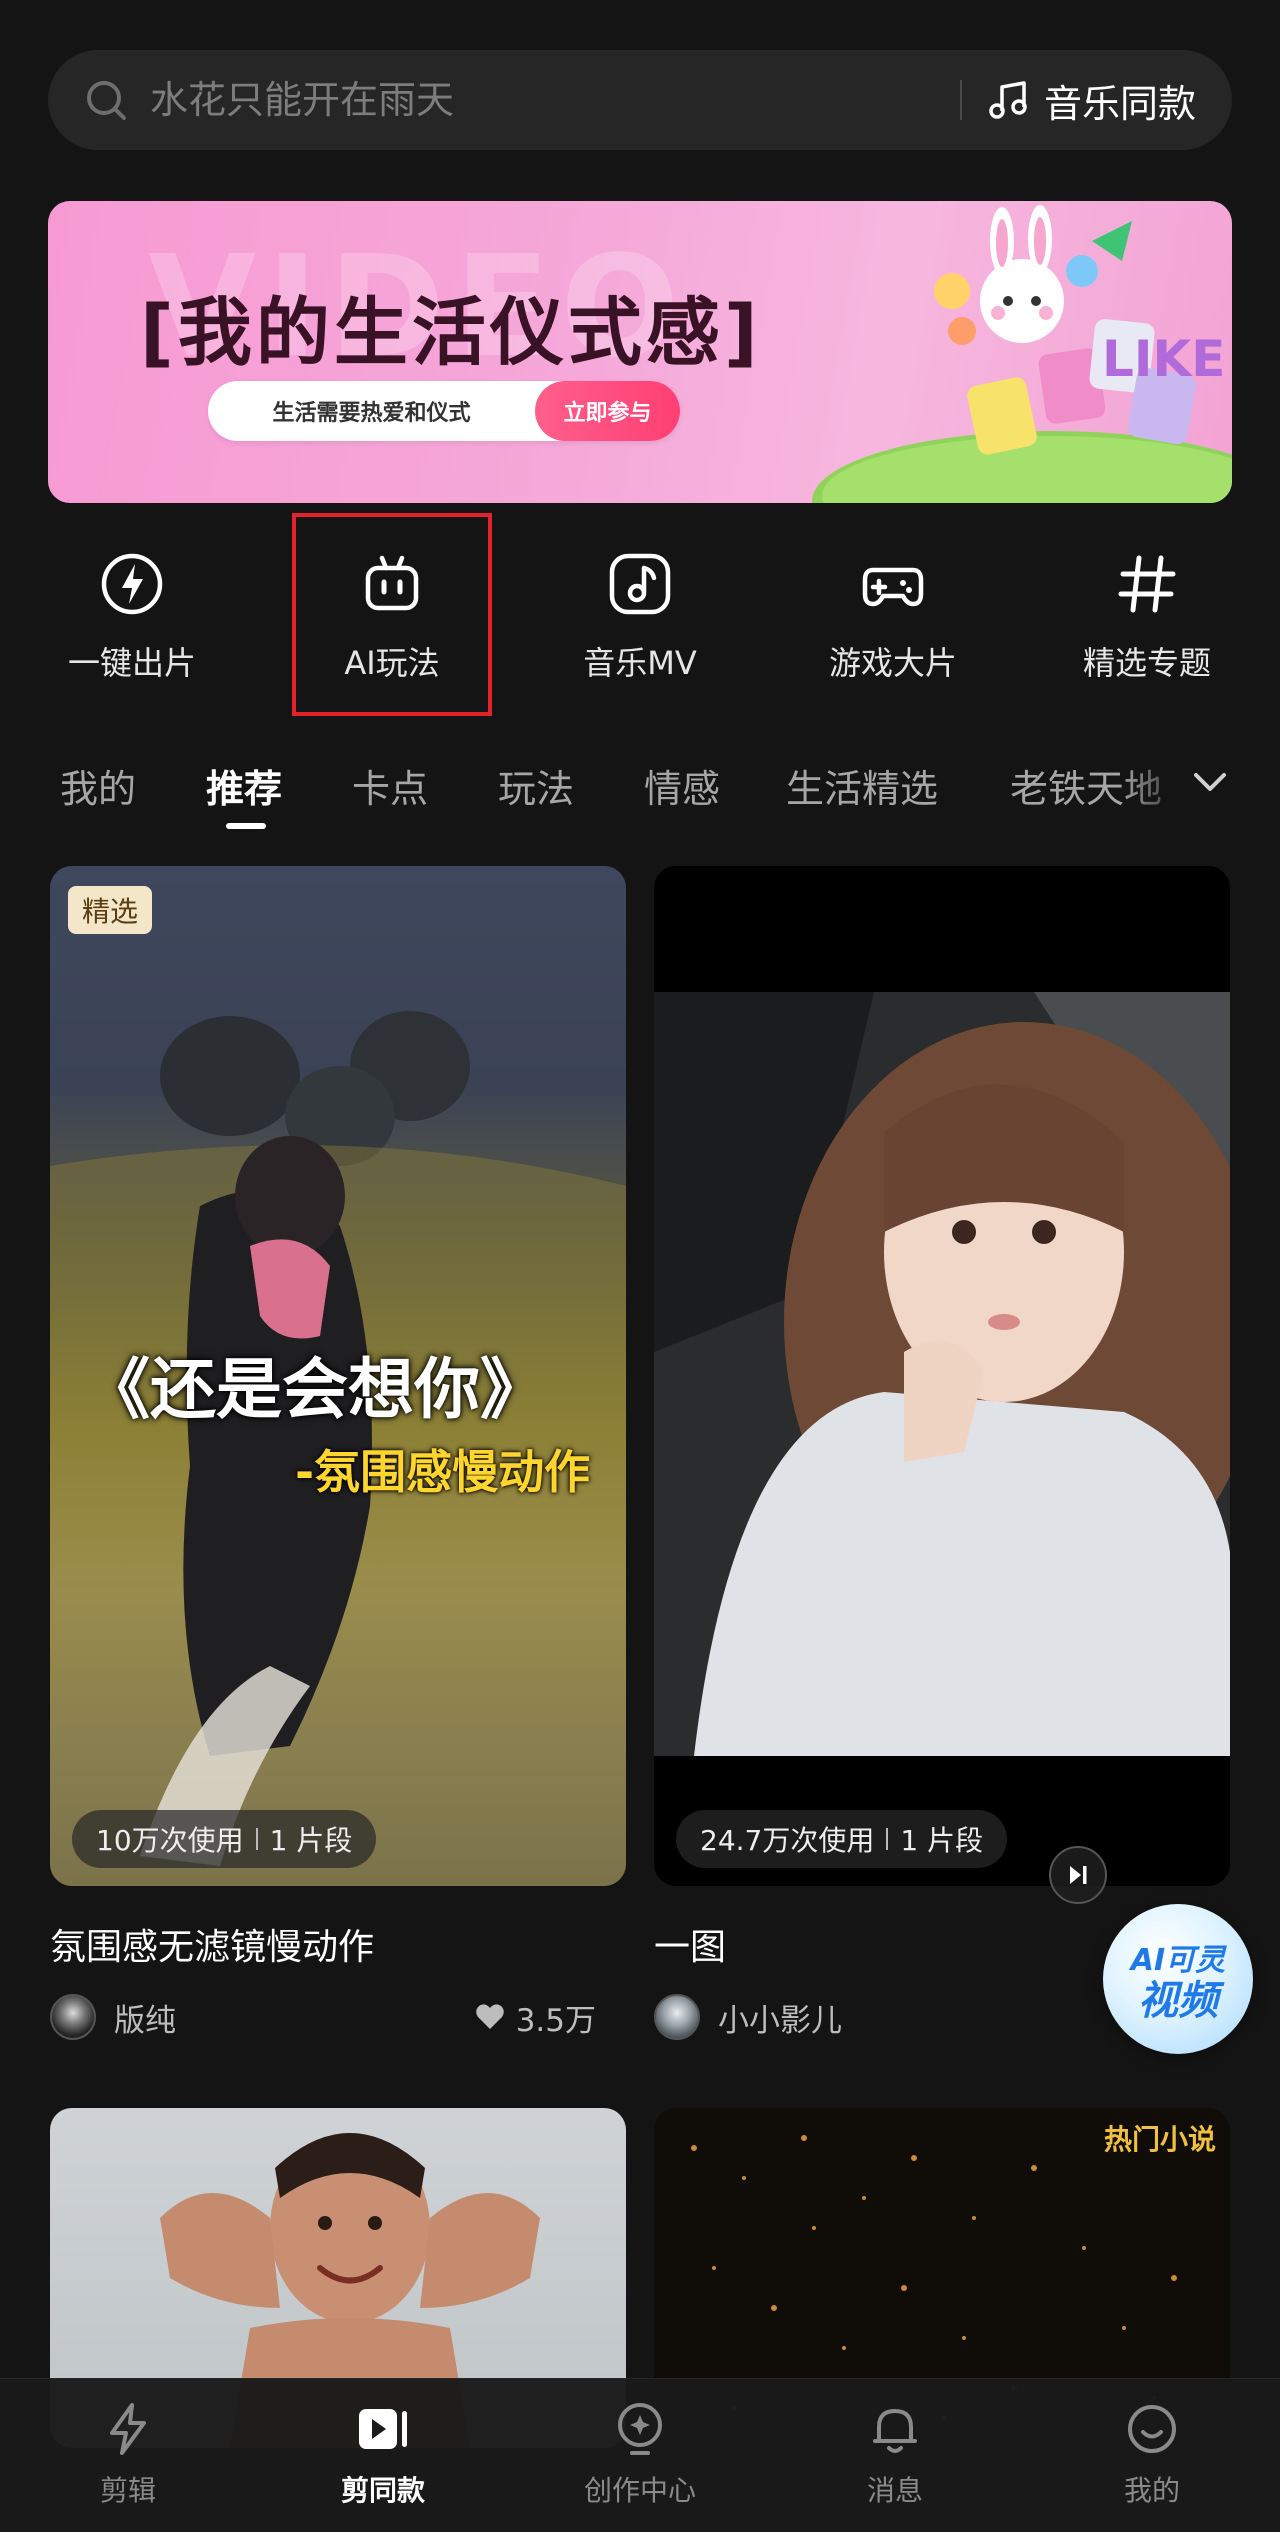 This screenshot has height=2532, width=1280. Describe the element at coordinates (893, 587) in the screenshot. I see `gamepad-icon` at that location.